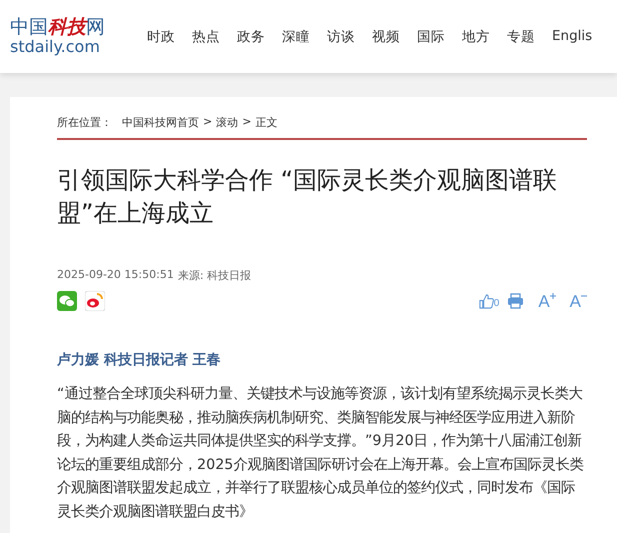 The height and width of the screenshot is (533, 617). I want to click on weibo-icon, so click(95, 301).